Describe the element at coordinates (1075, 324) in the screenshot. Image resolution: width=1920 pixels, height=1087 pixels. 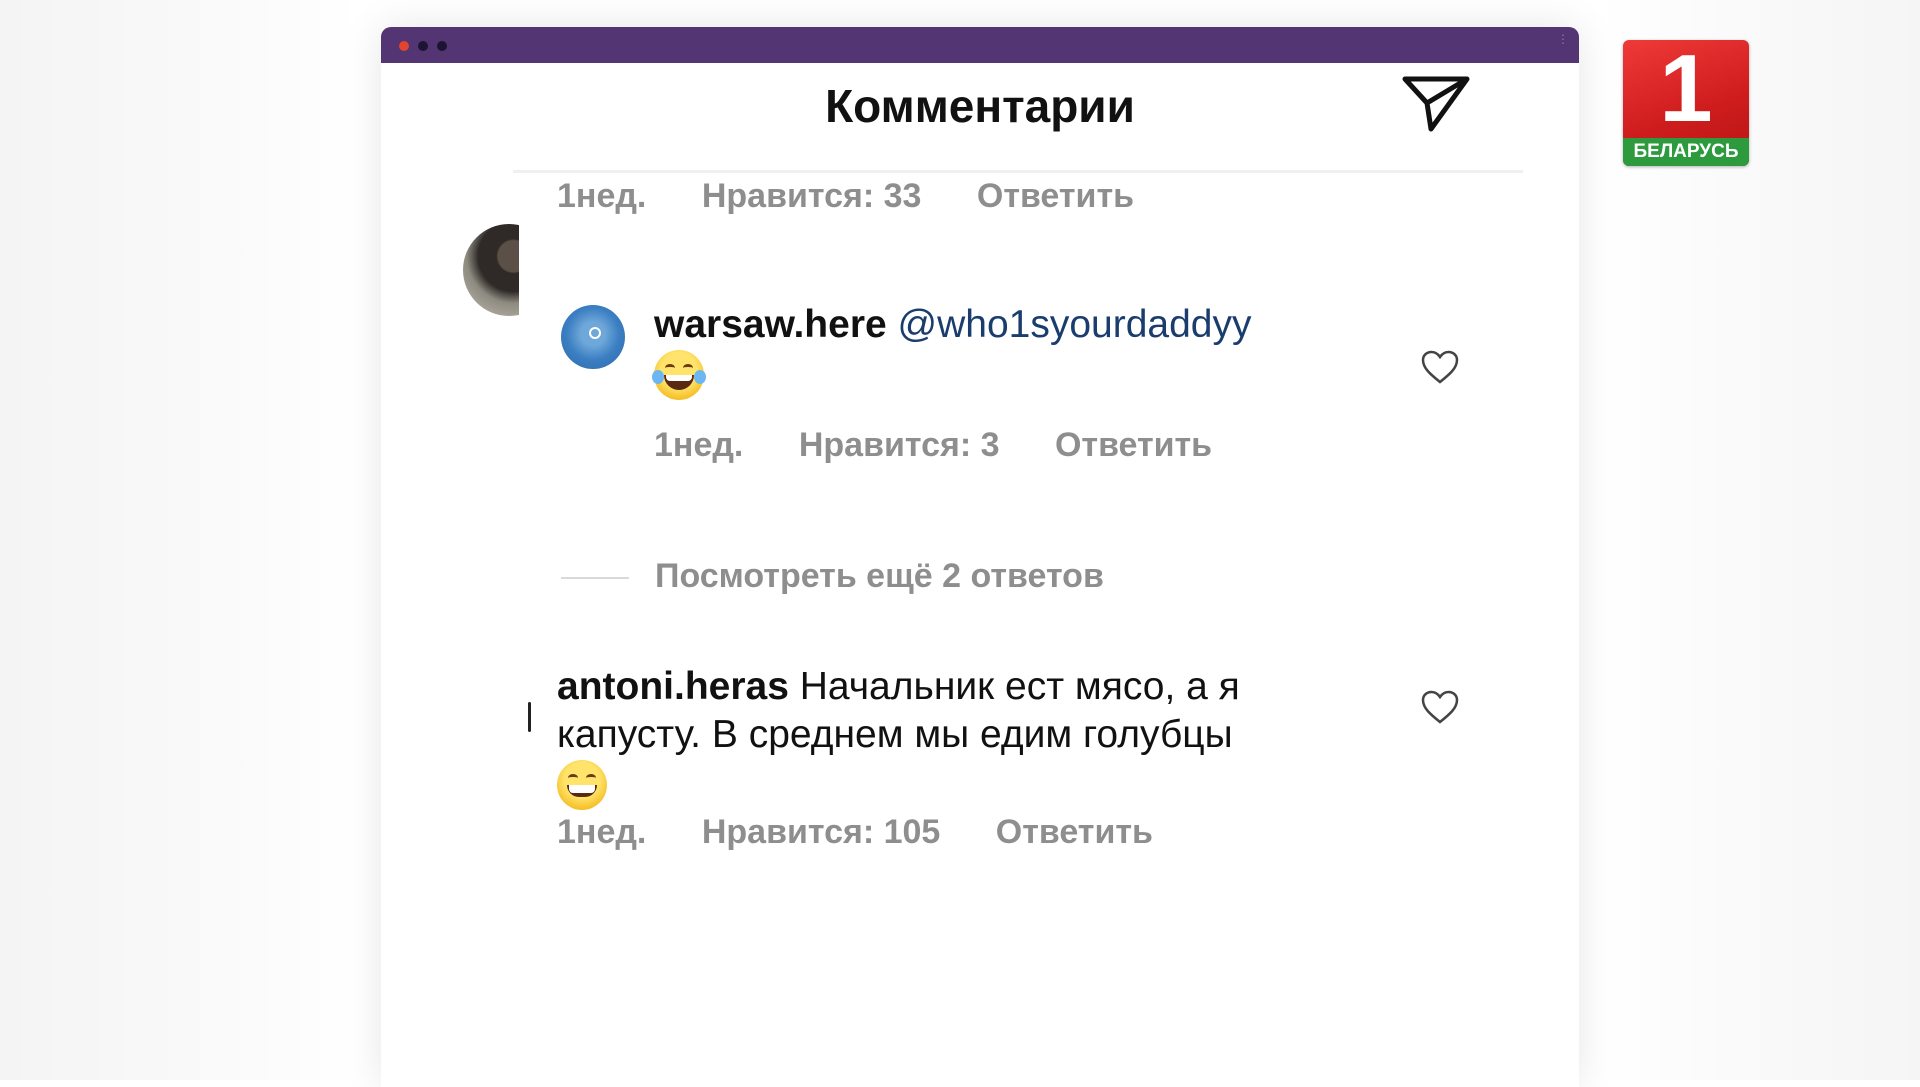
I see `mention-link: @who1syourdaddyy` at that location.